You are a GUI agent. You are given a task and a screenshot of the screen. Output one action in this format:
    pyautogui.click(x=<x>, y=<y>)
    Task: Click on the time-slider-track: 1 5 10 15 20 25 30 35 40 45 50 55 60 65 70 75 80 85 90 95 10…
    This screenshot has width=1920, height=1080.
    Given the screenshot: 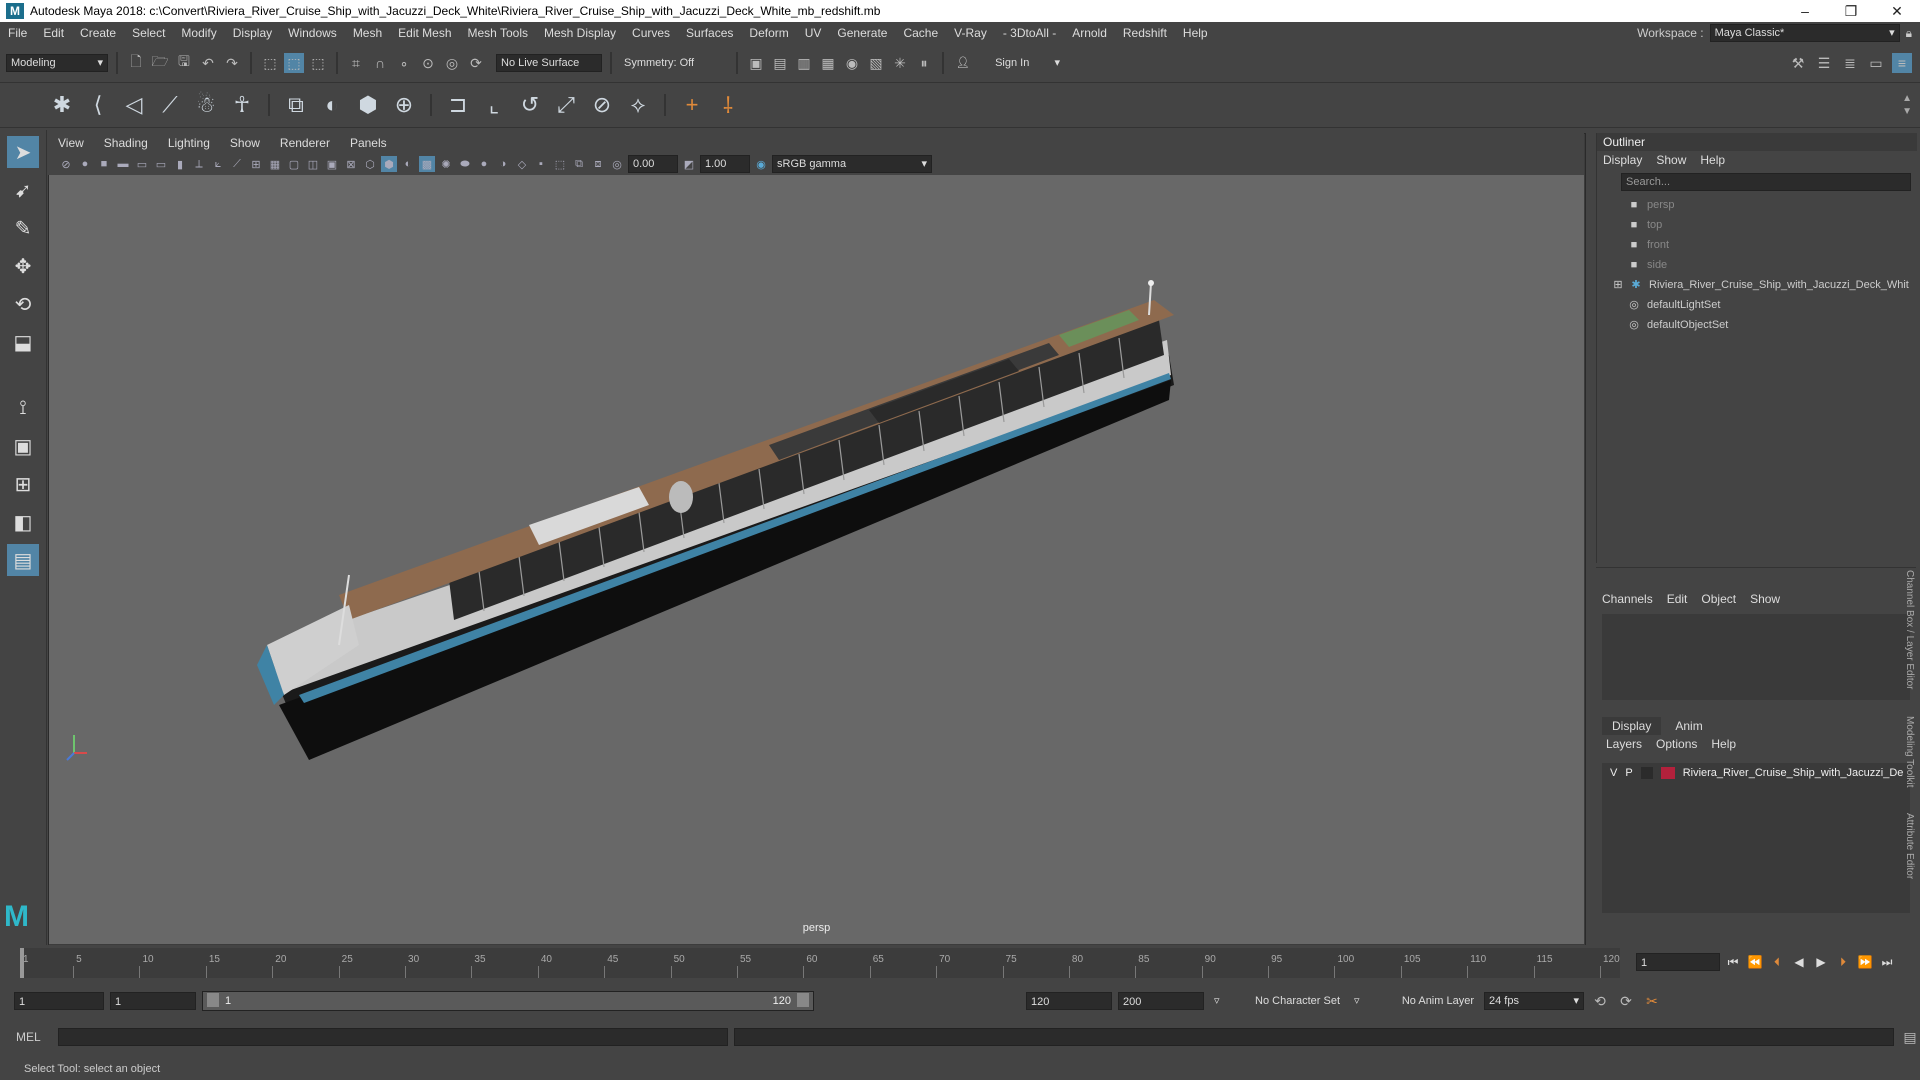 What is the action you would take?
    pyautogui.click(x=820, y=963)
    